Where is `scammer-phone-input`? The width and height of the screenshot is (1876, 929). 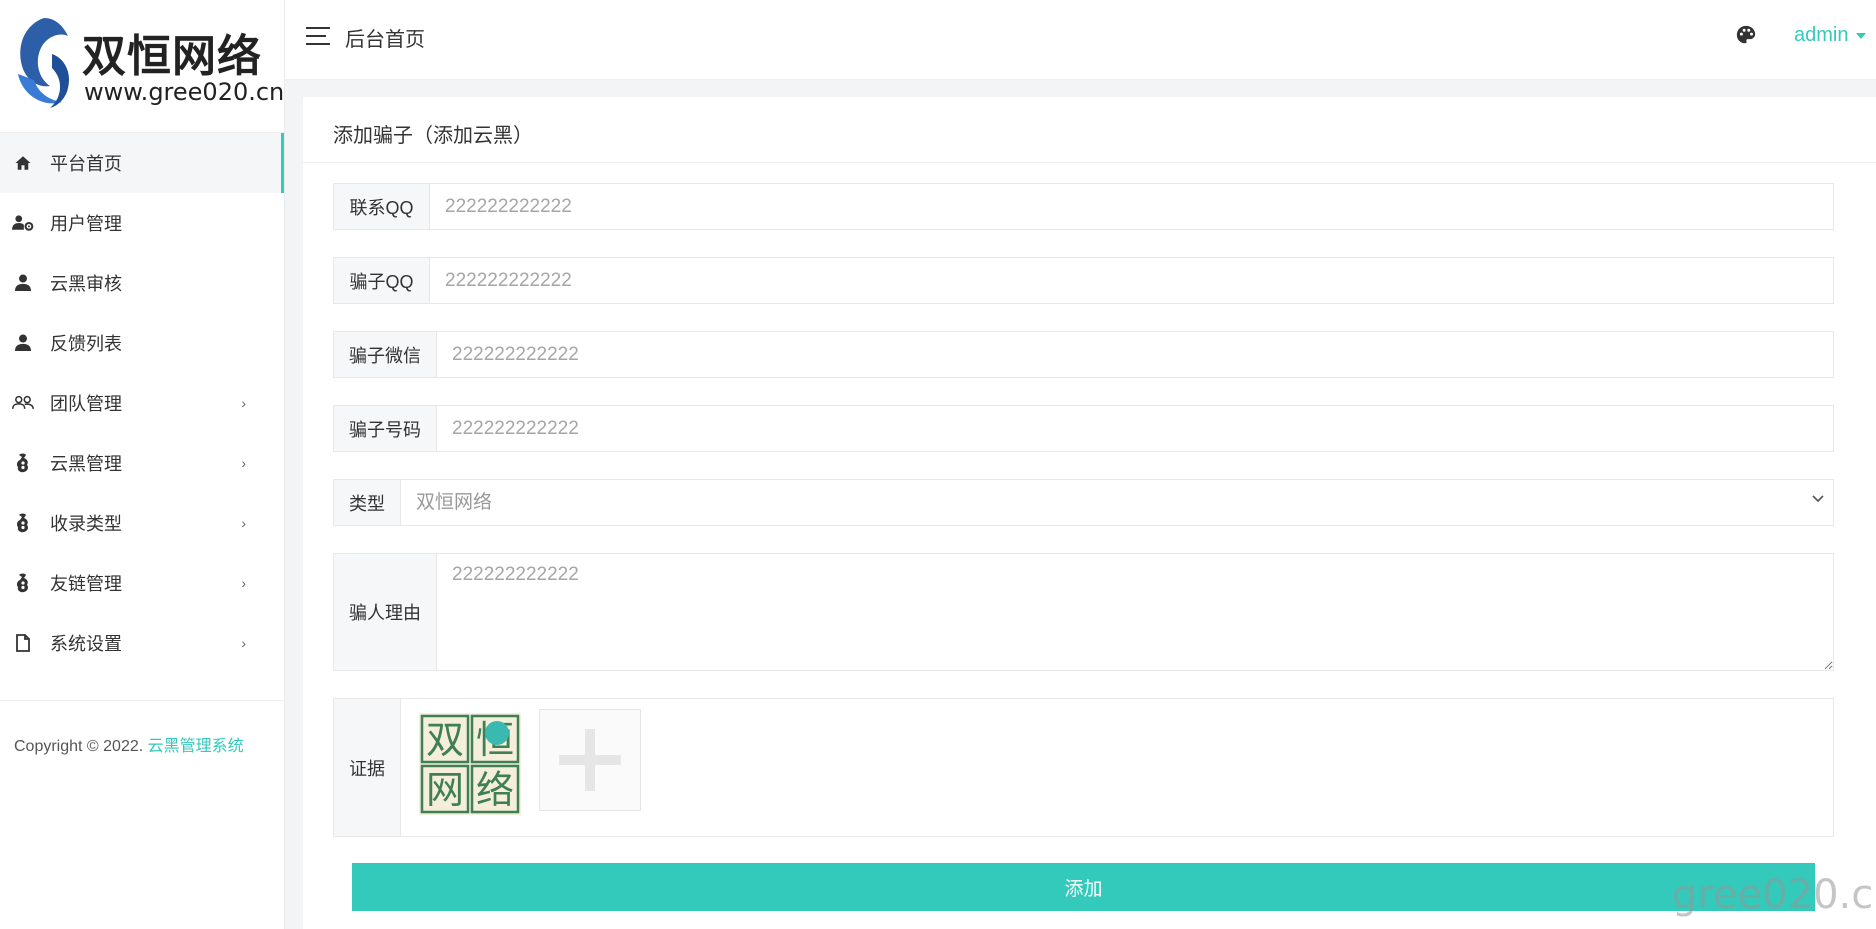 scammer-phone-input is located at coordinates (1135, 428).